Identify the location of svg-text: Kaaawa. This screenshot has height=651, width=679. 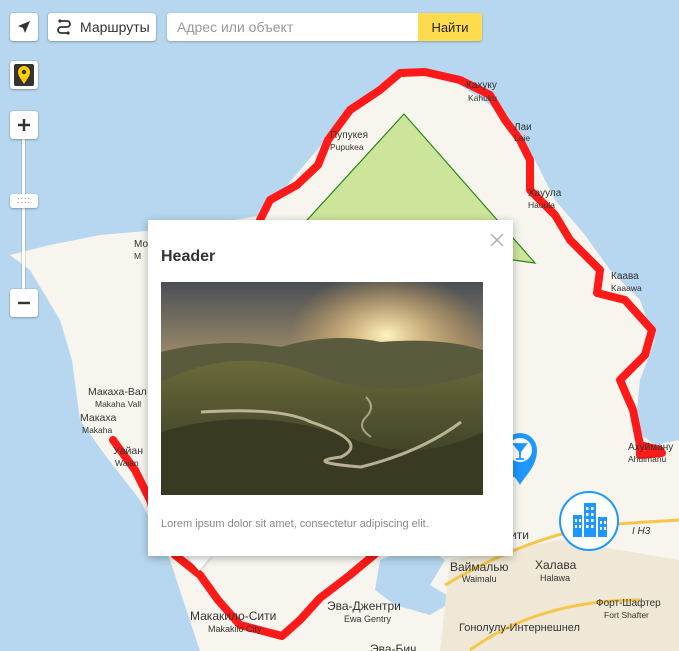
(626, 288).